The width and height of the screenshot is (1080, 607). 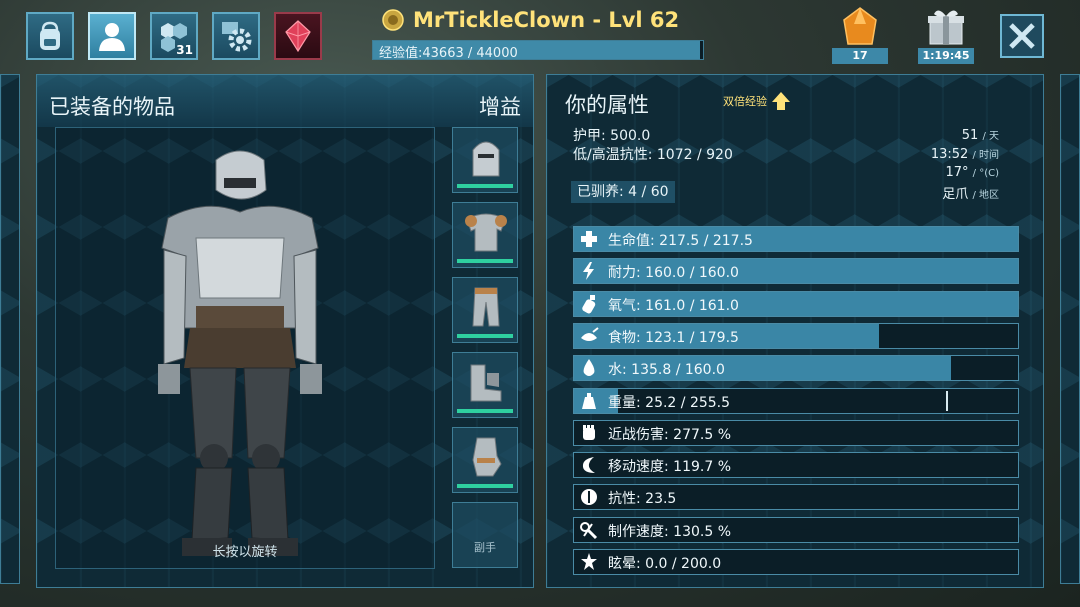 What do you see at coordinates (860, 56) in the screenshot?
I see `gem-count: 17` at bounding box center [860, 56].